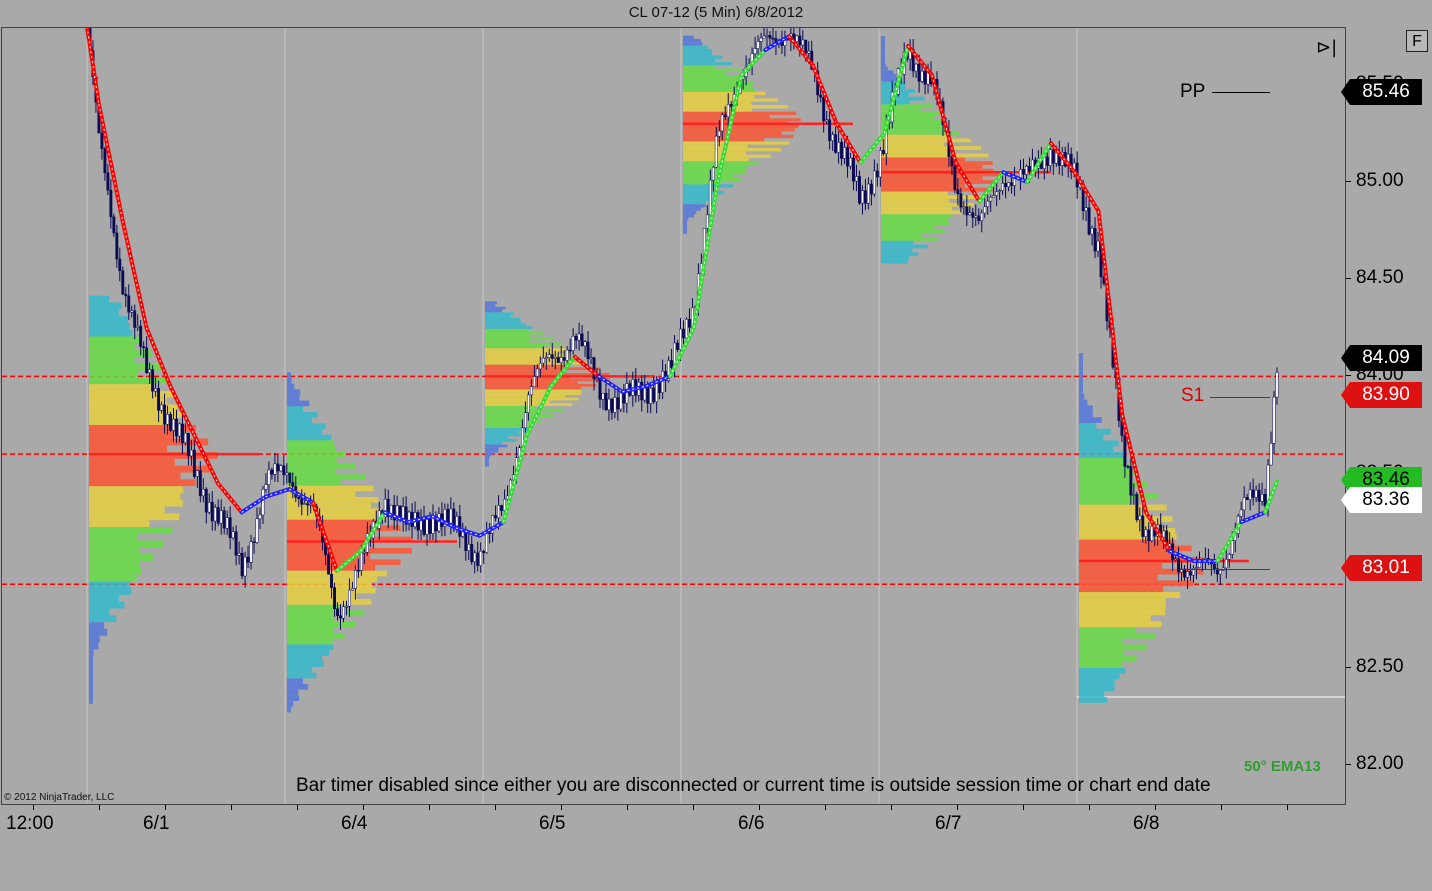 This screenshot has width=1432, height=891. What do you see at coordinates (1327, 47) in the screenshot?
I see `play-end-icon: ⊳|` at bounding box center [1327, 47].